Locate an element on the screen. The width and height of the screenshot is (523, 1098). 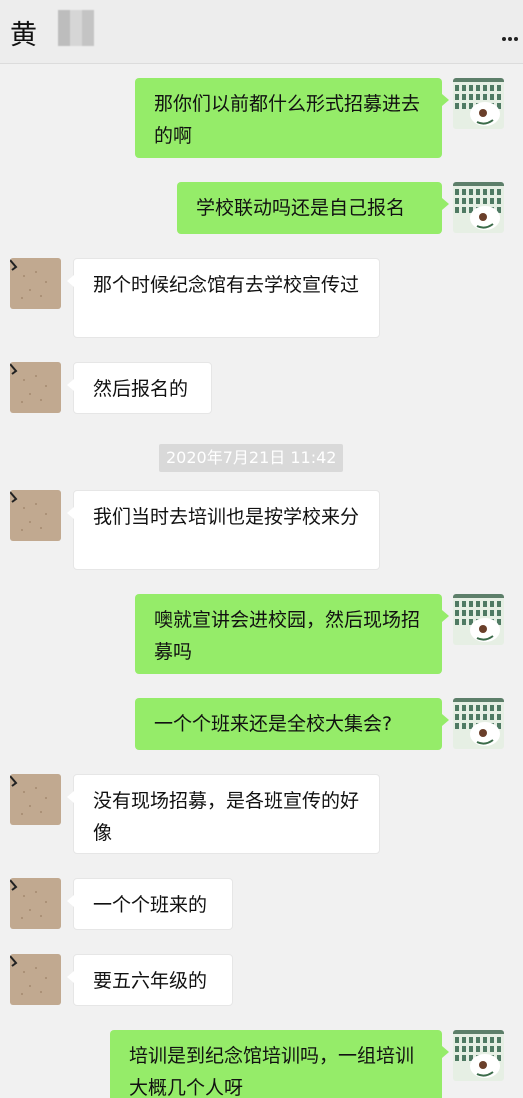
contact-name-blurred is located at coordinates (76, 28).